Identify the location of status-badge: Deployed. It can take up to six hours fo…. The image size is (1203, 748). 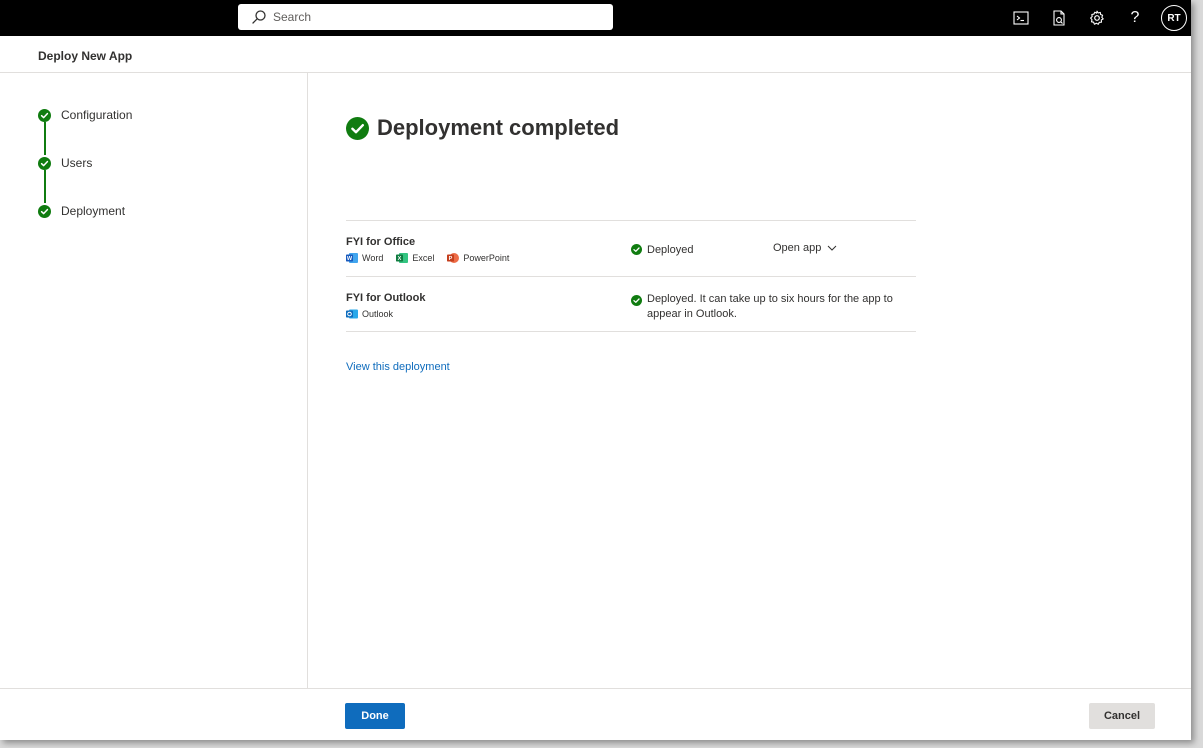
(769, 307).